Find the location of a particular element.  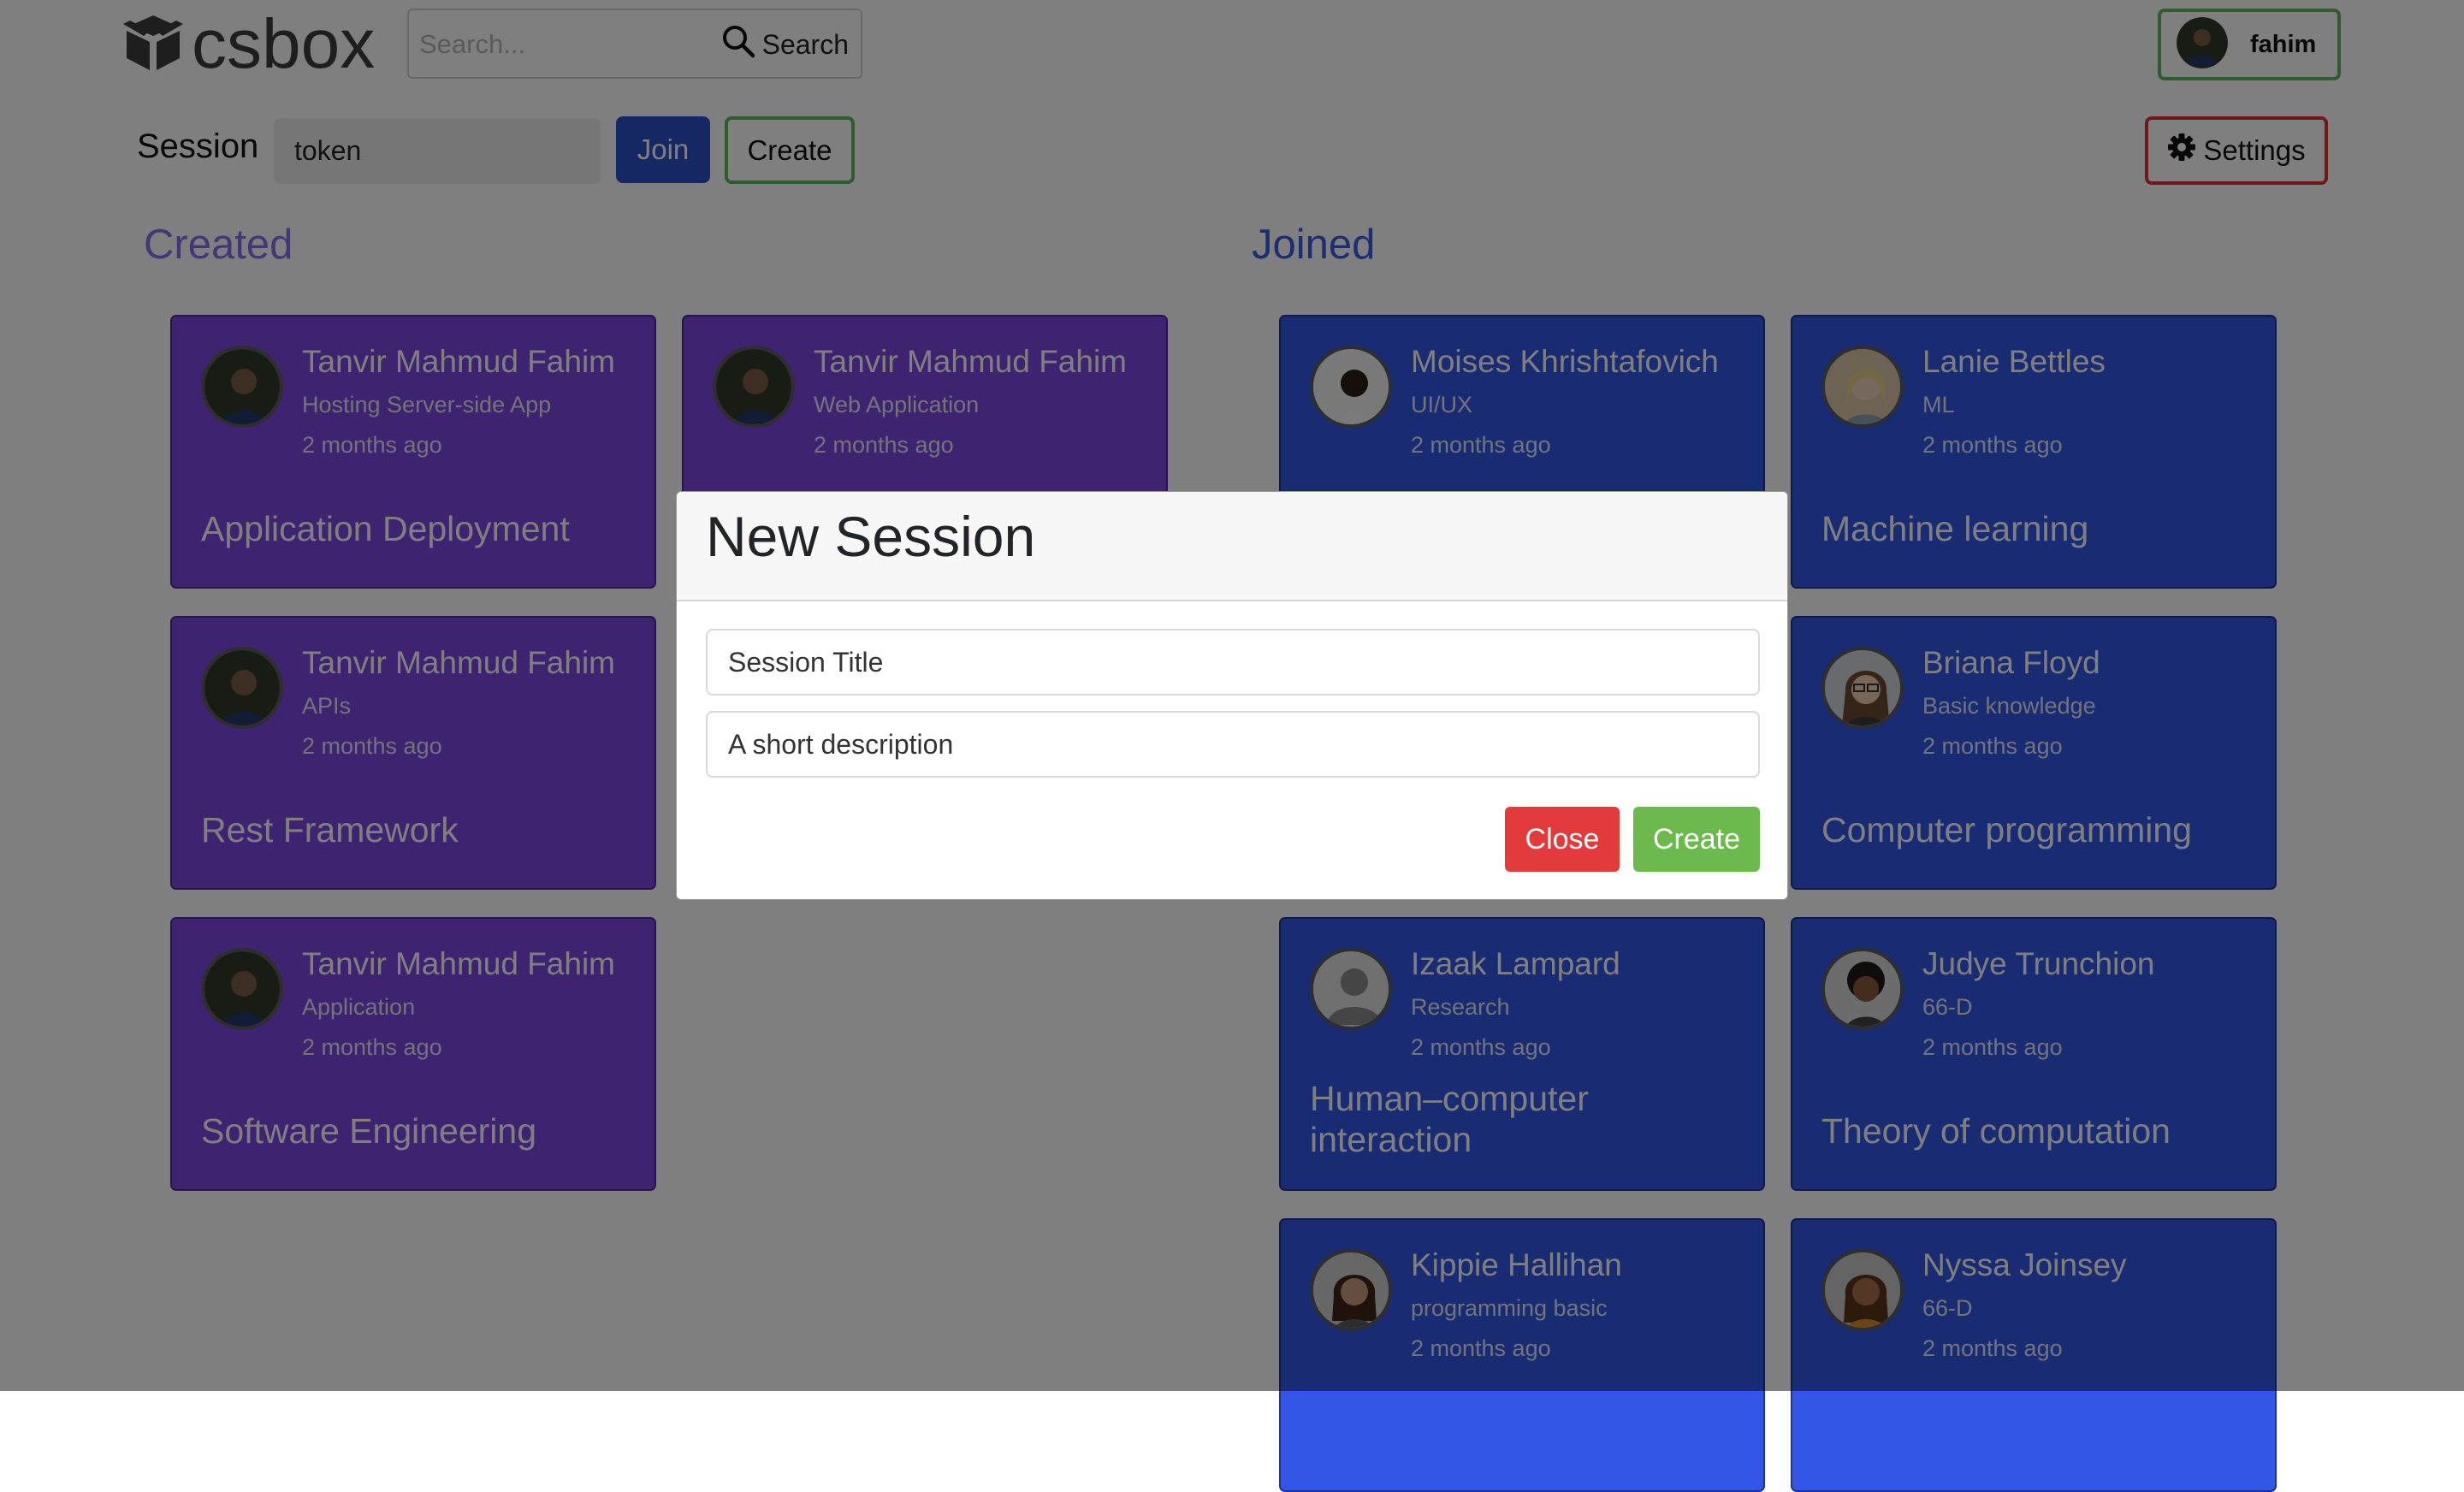

session-description-input is located at coordinates (1233, 744).